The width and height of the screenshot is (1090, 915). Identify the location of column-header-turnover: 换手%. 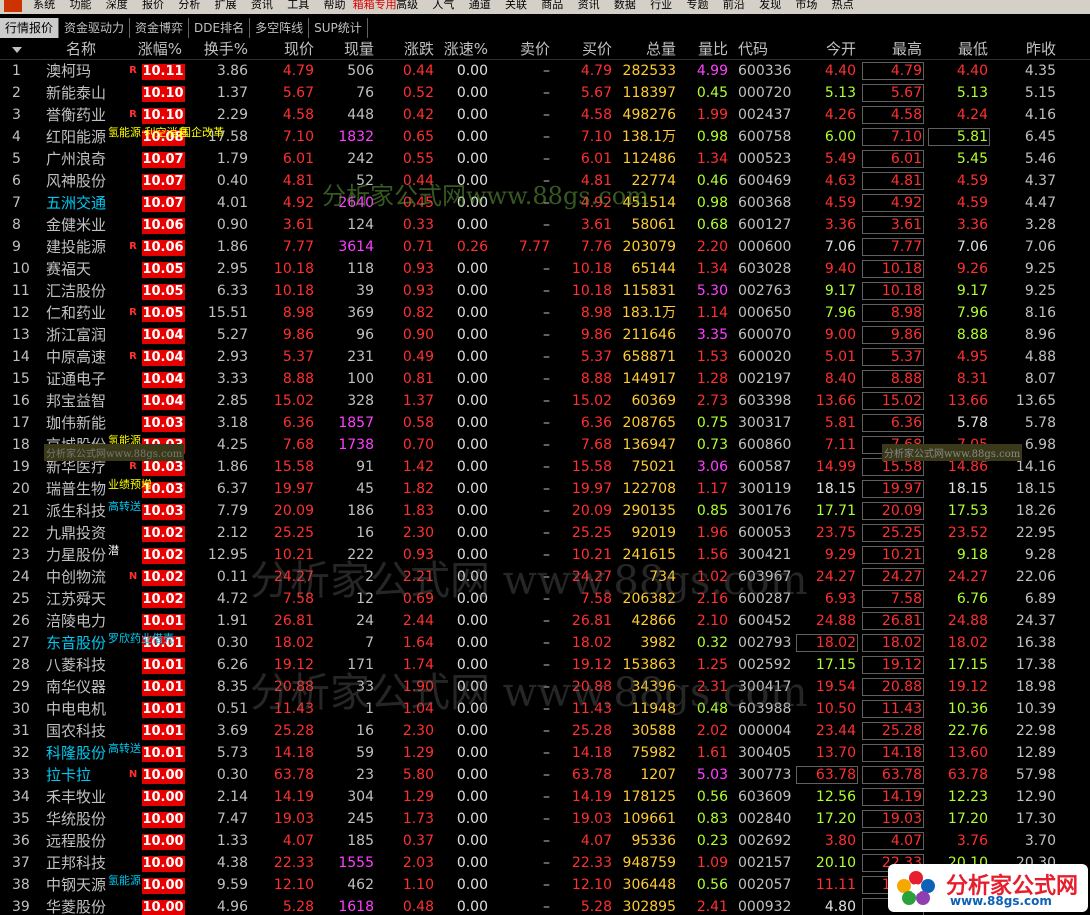
(219, 49).